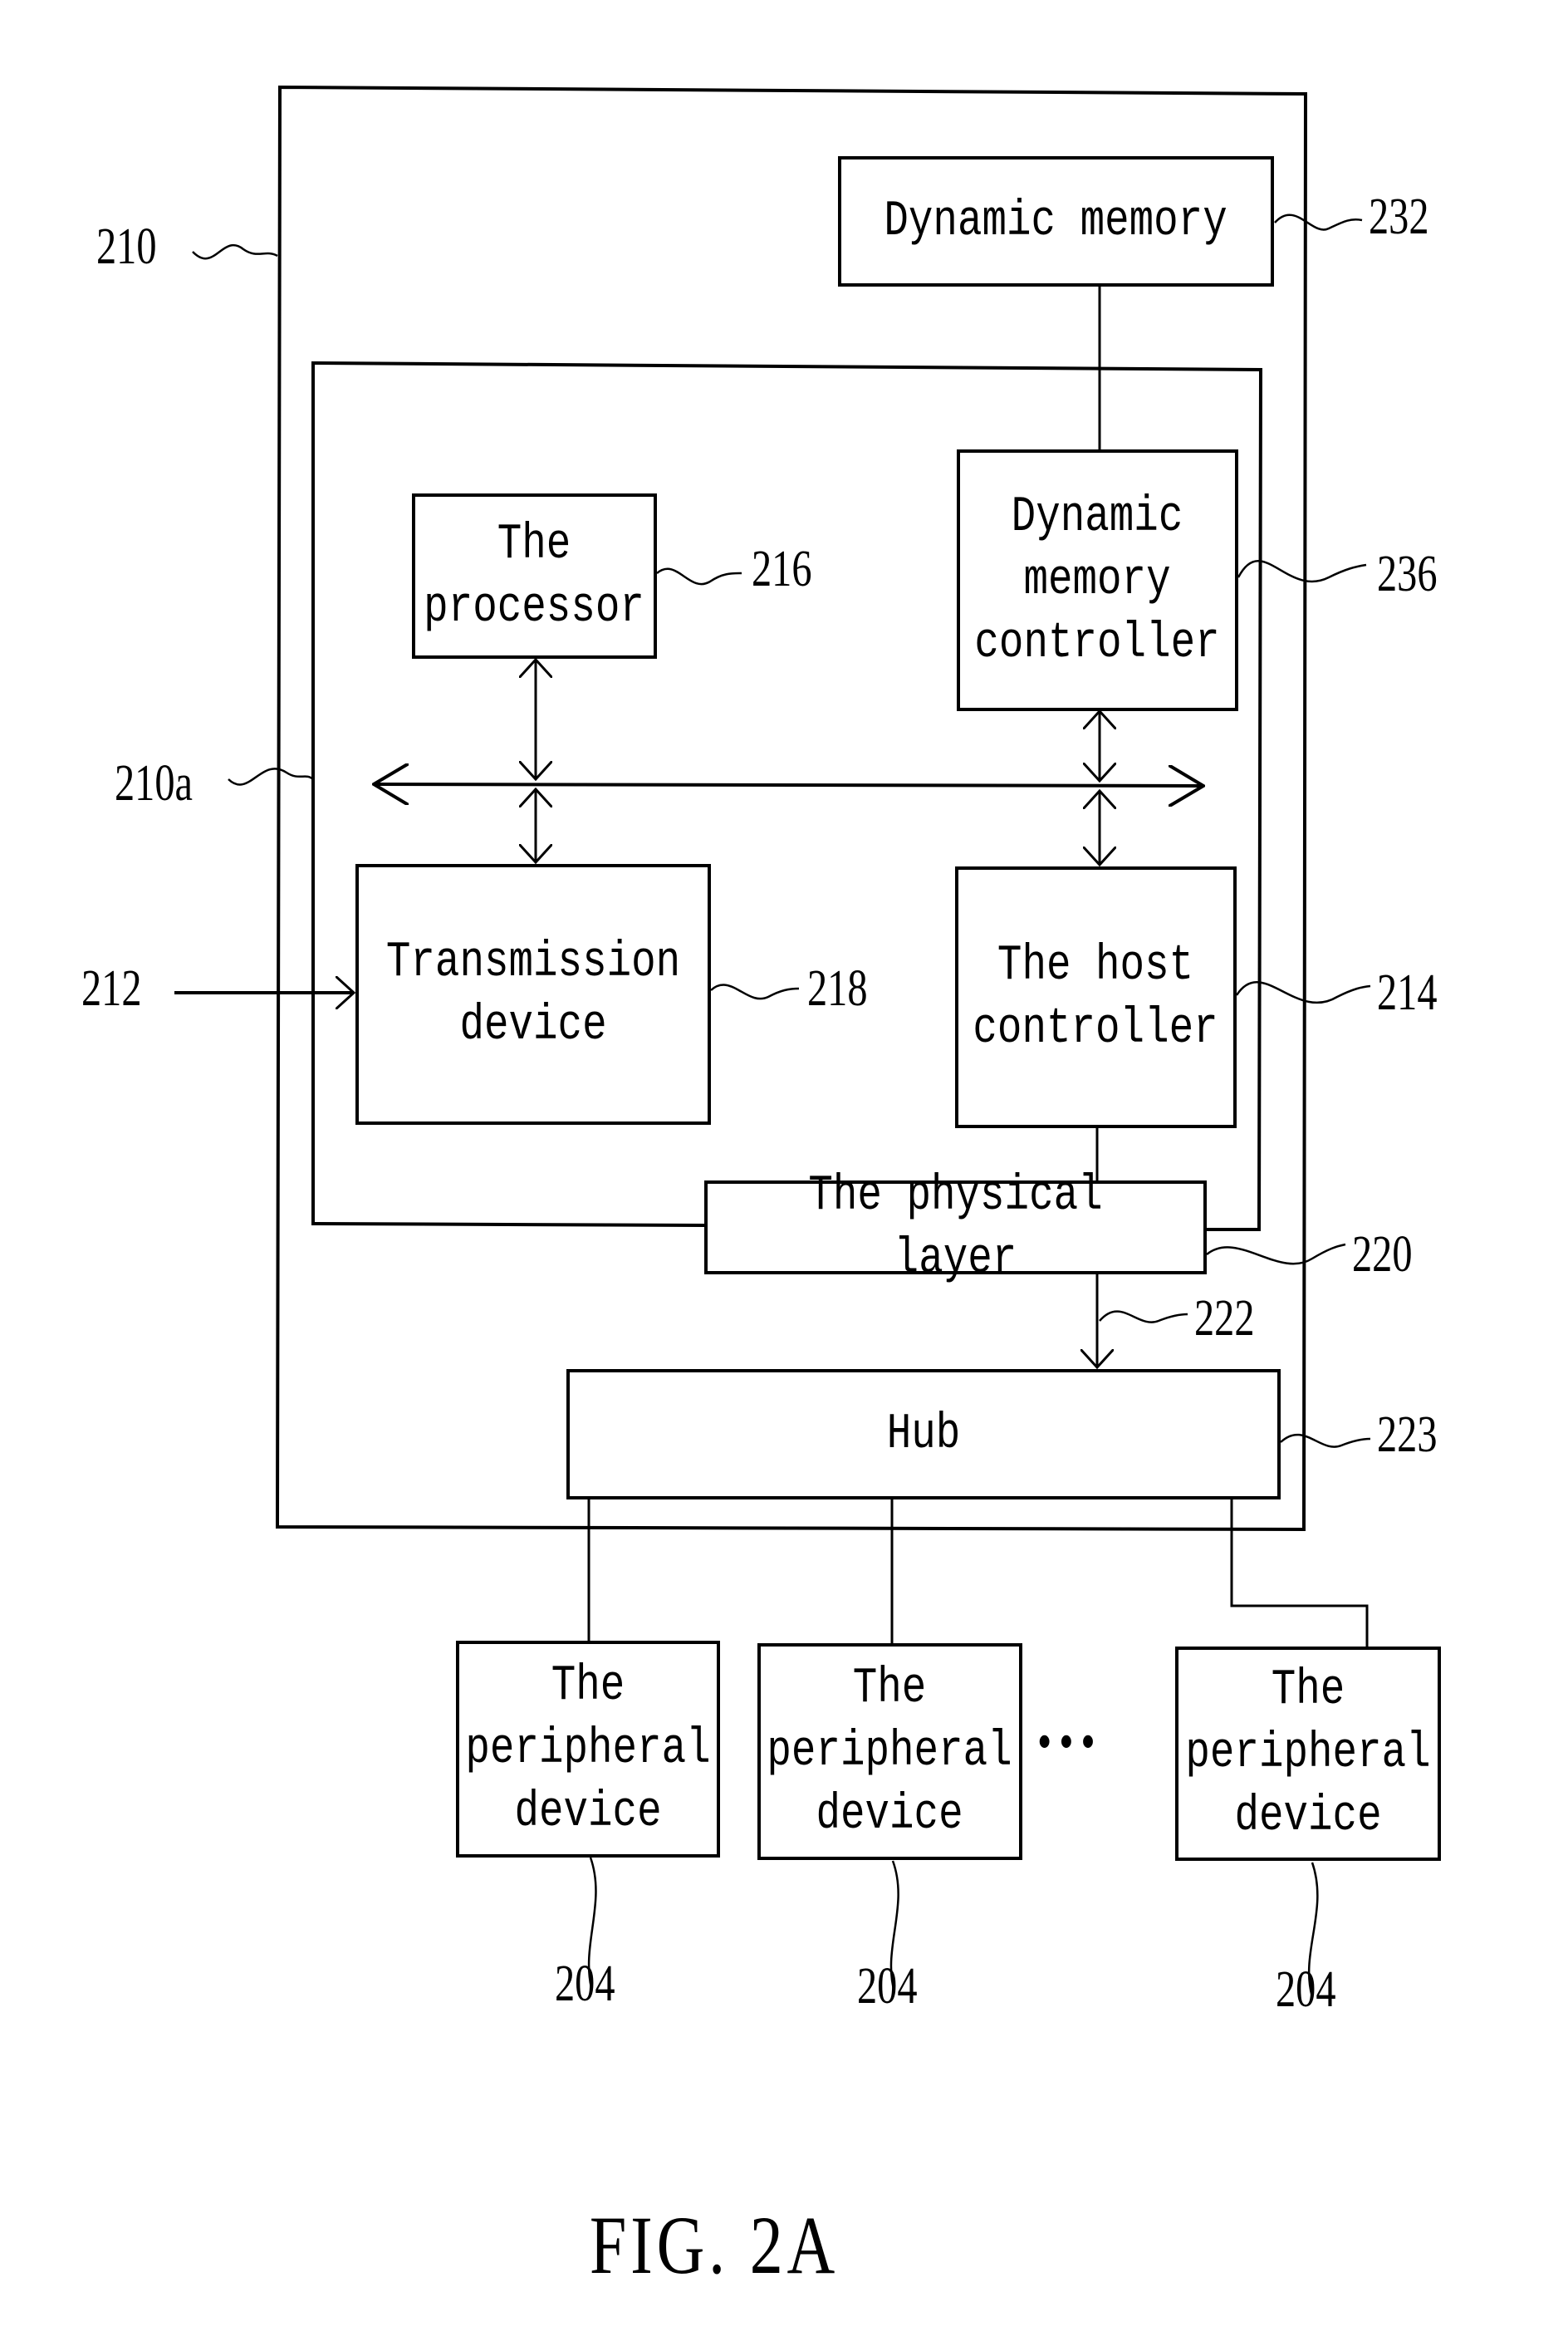 The image size is (1568, 2346). I want to click on ref-222: 222, so click(1224, 1318).